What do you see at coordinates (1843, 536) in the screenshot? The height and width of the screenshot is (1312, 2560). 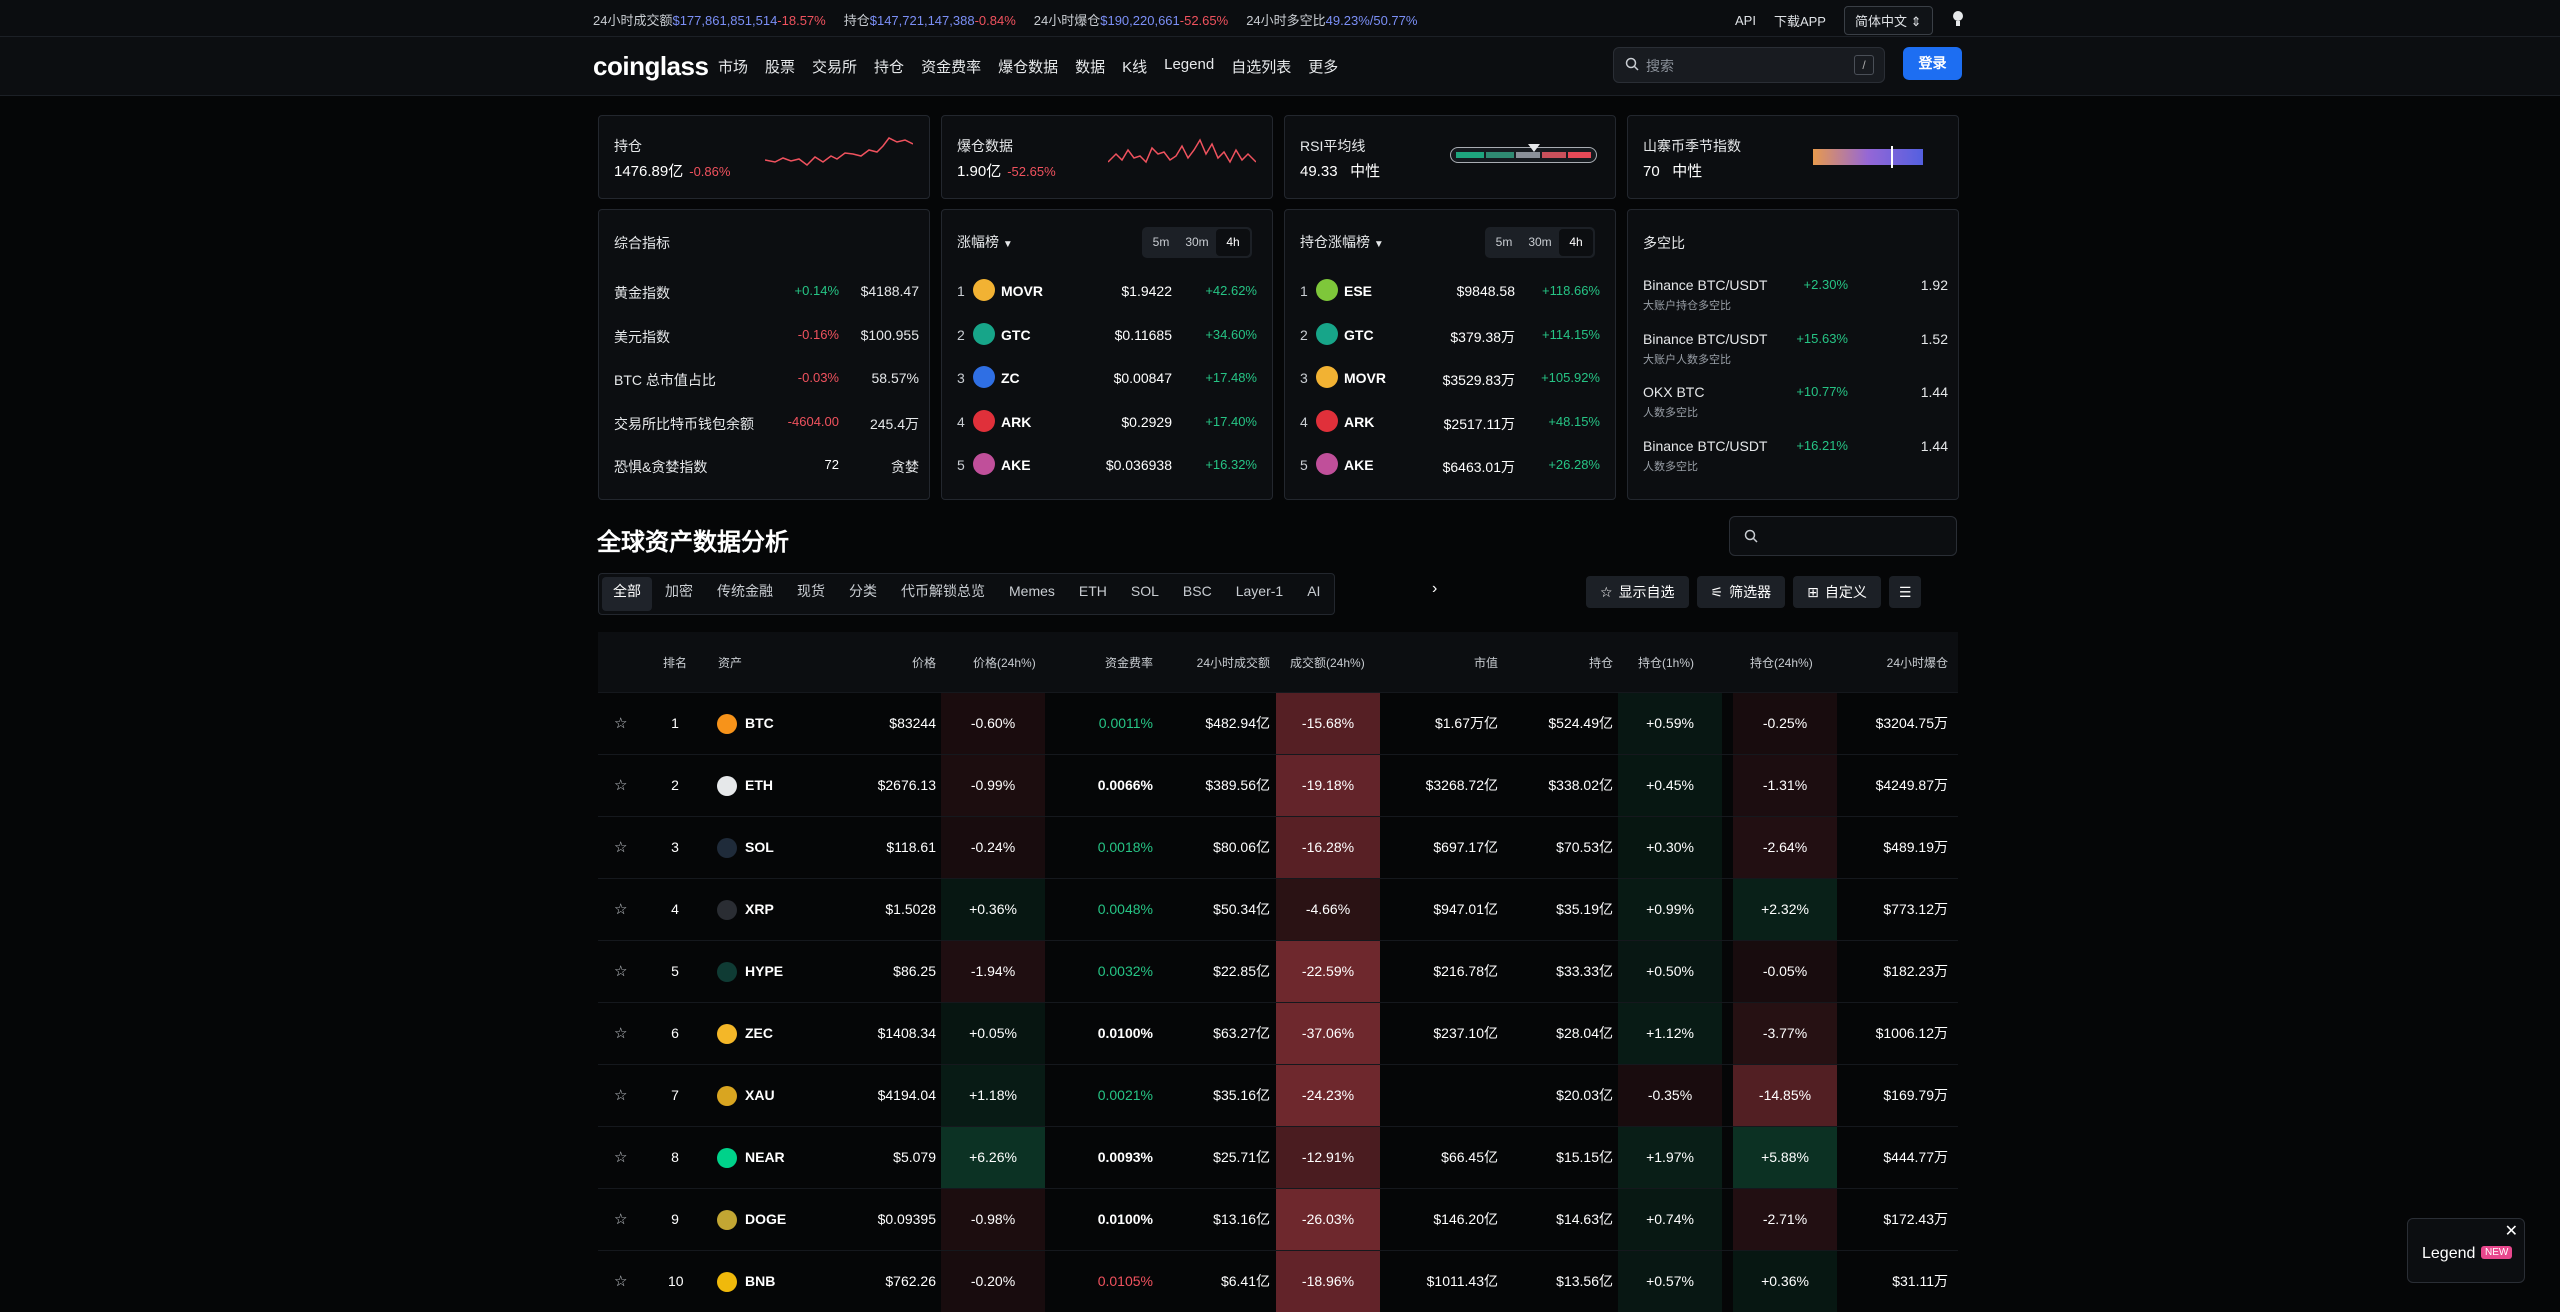 I see `asset-search-input` at bounding box center [1843, 536].